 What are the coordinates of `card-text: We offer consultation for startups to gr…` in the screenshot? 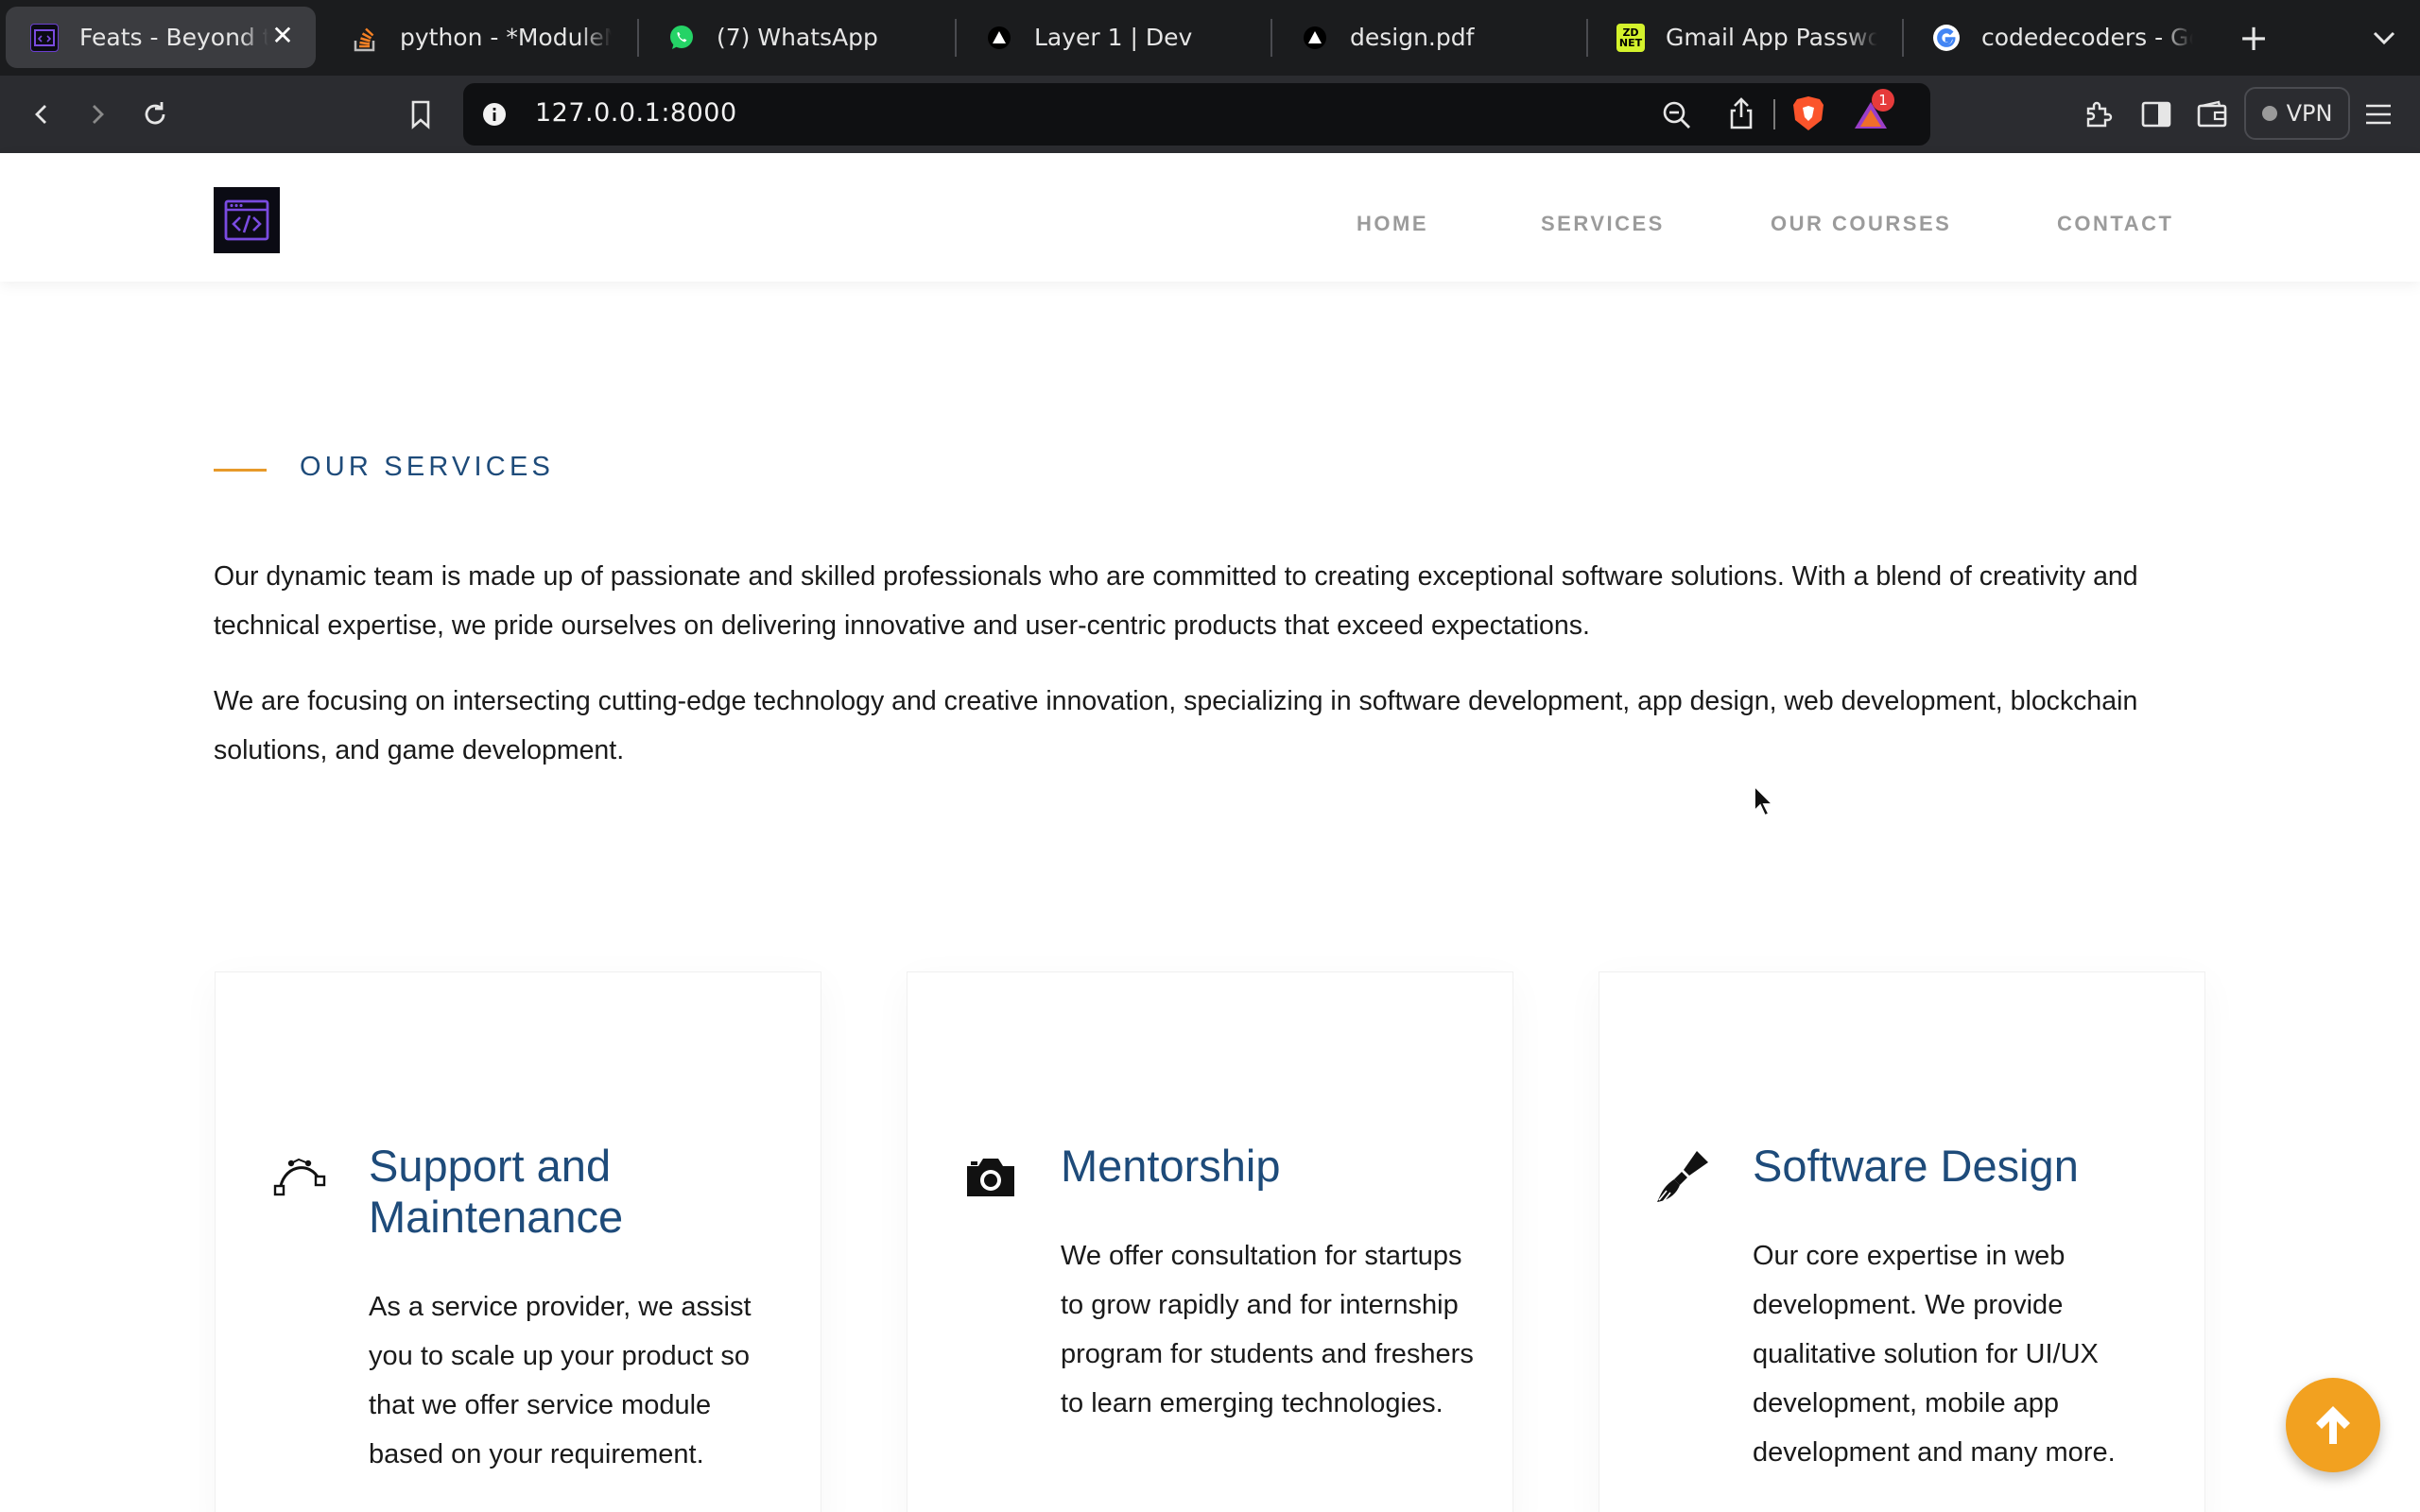 It's located at (1267, 1329).